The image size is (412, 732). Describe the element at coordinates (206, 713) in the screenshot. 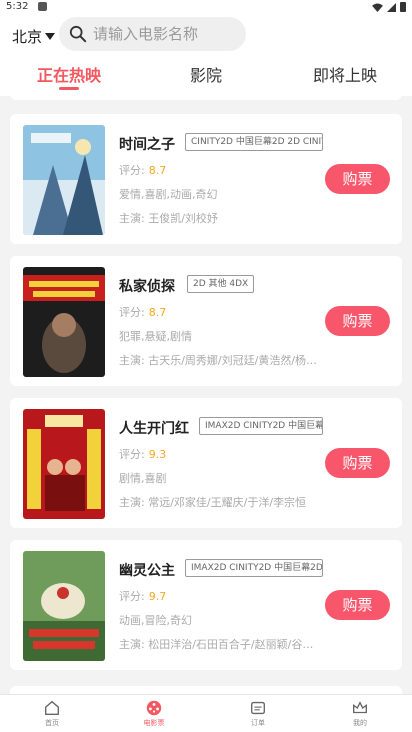

I see `bottom-nav: 首页 电影票 订单 我的` at that location.